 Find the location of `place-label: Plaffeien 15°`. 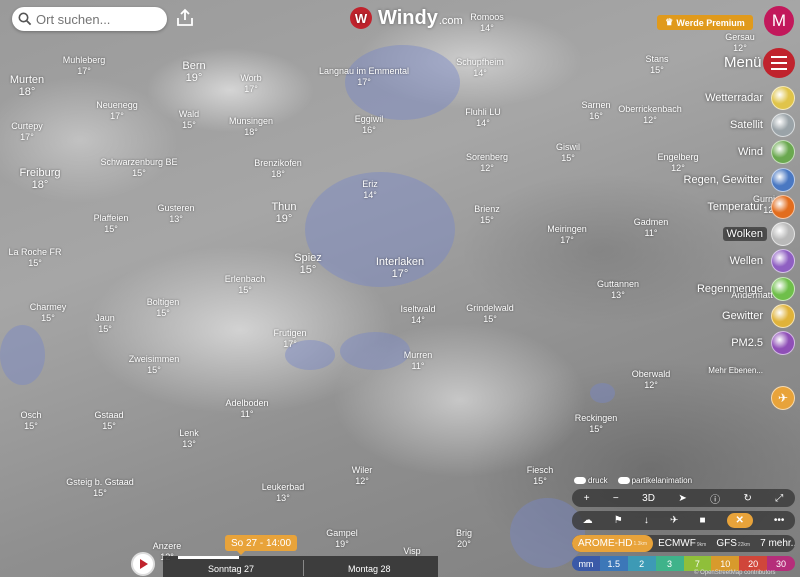

place-label: Plaffeien 15° is located at coordinates (111, 224).